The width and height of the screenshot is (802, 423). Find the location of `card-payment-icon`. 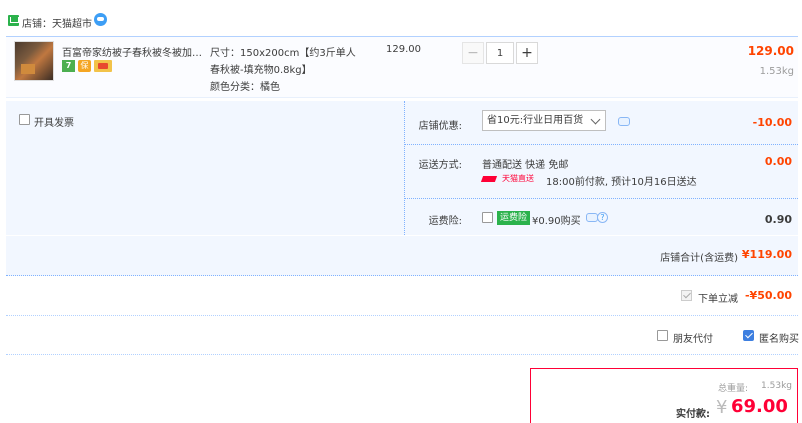

card-payment-icon is located at coordinates (103, 66).